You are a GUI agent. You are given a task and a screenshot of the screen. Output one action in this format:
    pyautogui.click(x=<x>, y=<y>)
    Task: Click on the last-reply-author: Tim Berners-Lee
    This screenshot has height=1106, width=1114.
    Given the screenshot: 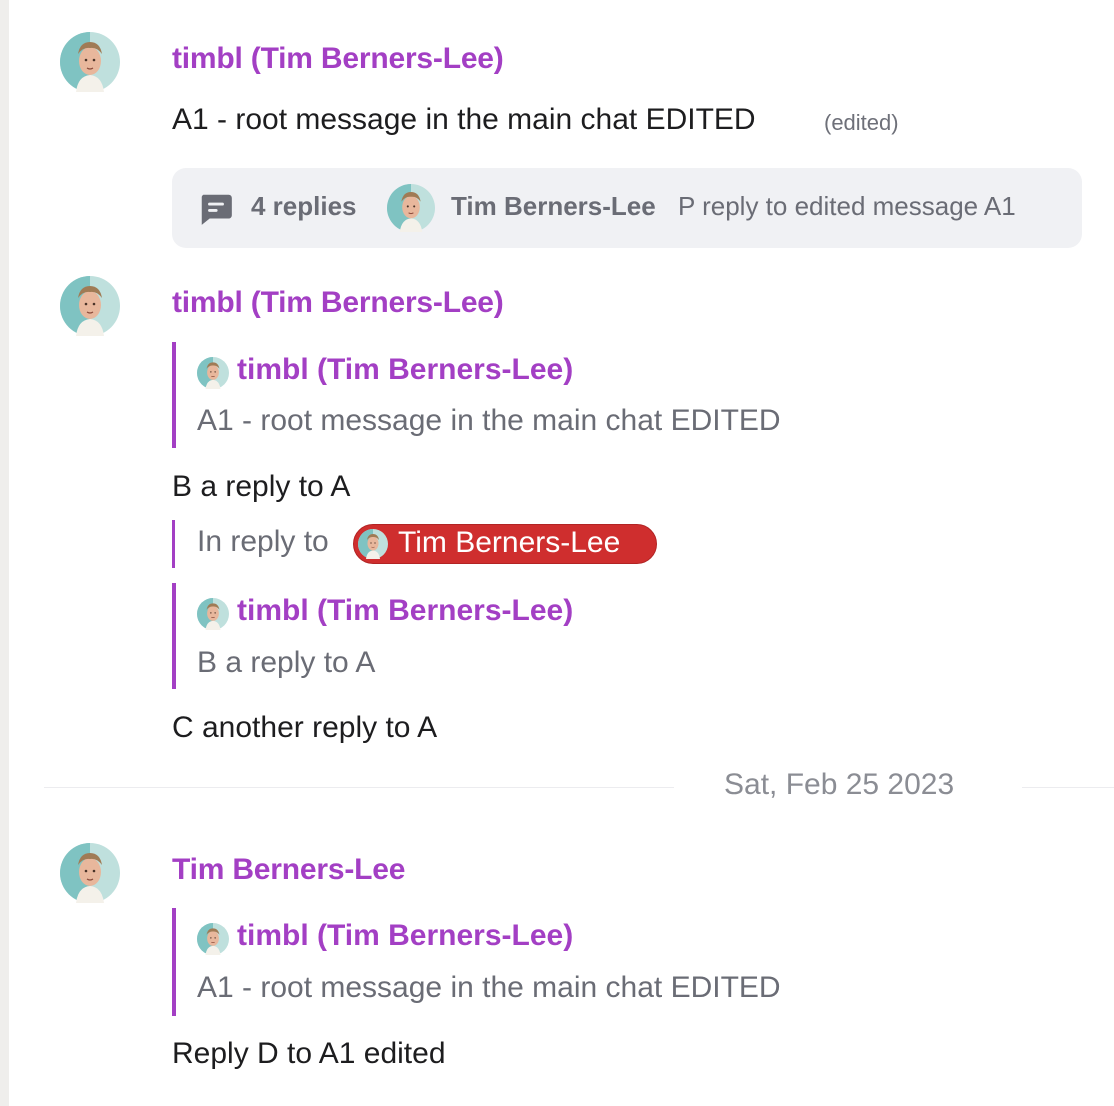 What is the action you would take?
    pyautogui.click(x=553, y=206)
    